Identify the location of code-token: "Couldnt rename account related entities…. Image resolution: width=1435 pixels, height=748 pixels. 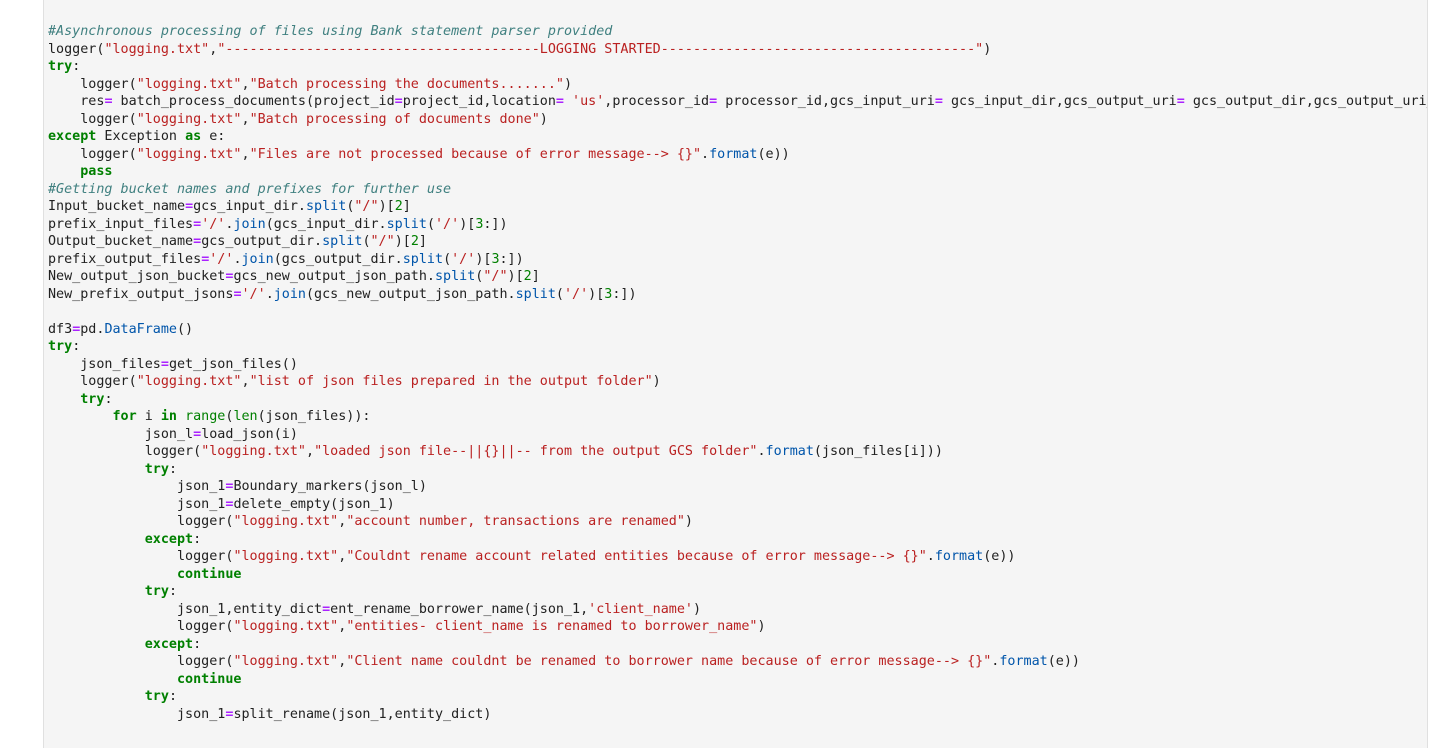
(636, 556).